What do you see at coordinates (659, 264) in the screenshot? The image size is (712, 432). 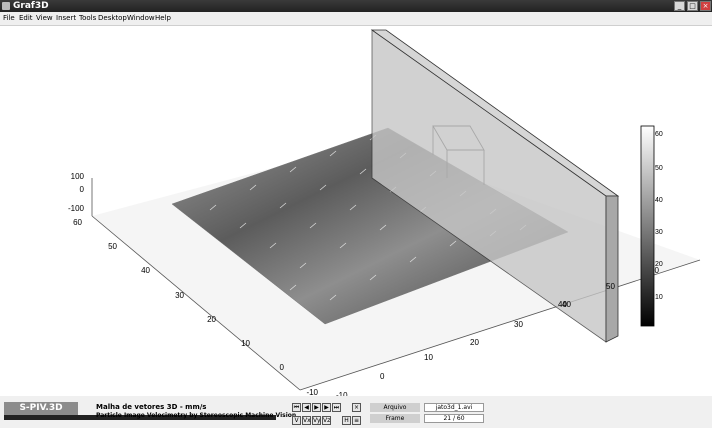 I see `colorbar-tick: 20` at bounding box center [659, 264].